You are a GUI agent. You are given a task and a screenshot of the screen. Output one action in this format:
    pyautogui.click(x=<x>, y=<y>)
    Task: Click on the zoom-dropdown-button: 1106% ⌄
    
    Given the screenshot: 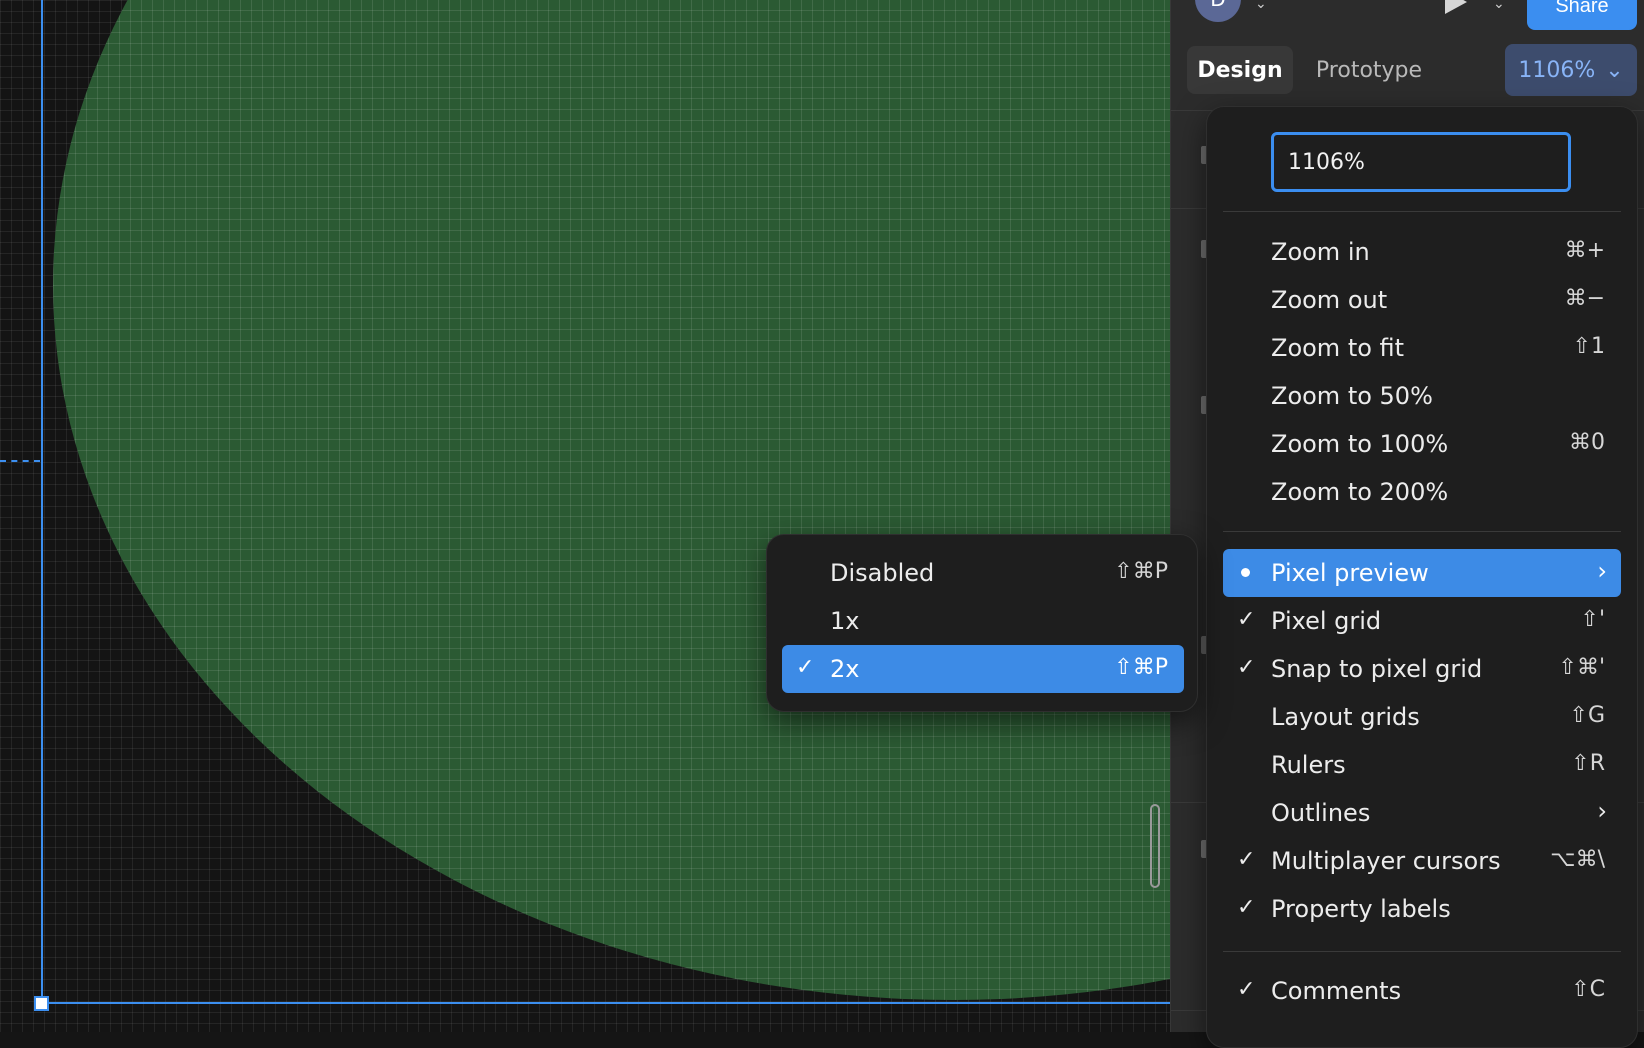 What is the action you would take?
    pyautogui.click(x=1571, y=70)
    